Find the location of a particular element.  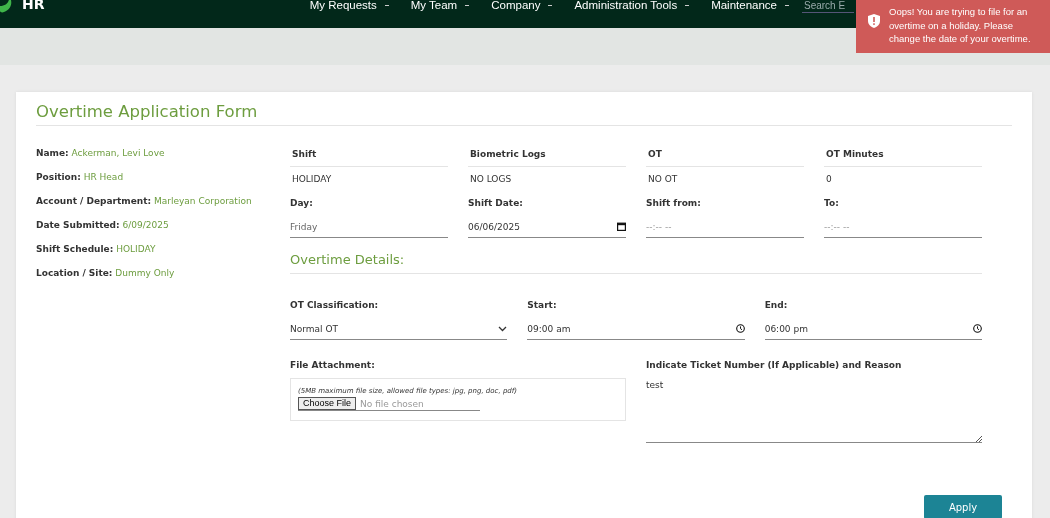

field-label: OT Classification: is located at coordinates (335, 305).